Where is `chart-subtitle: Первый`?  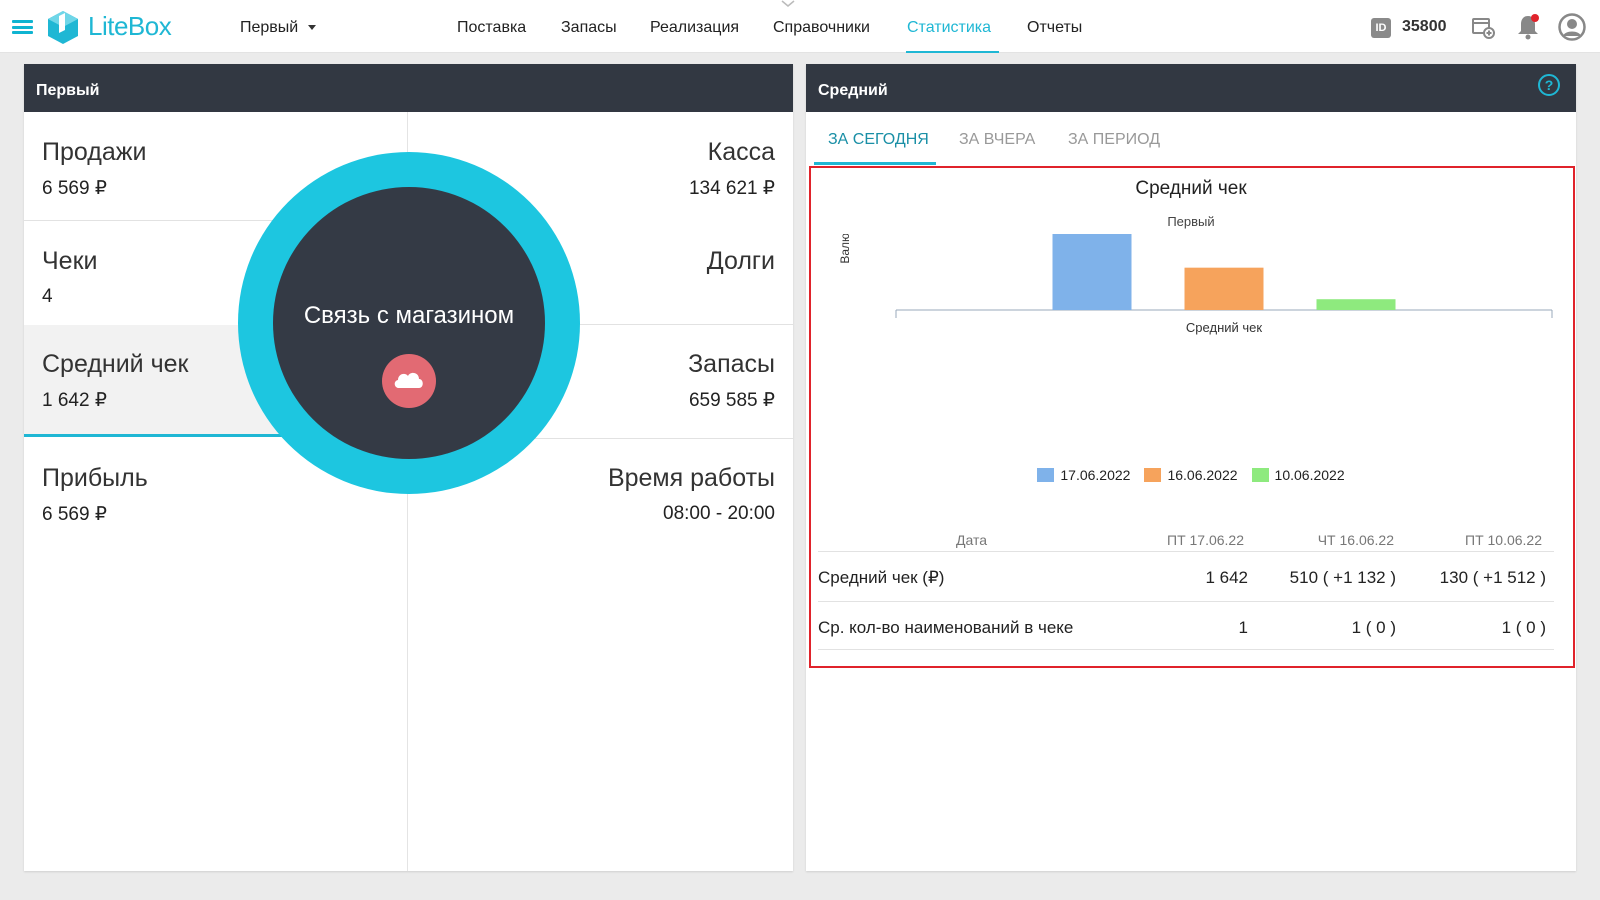
chart-subtitle: Первый is located at coordinates (1191, 221).